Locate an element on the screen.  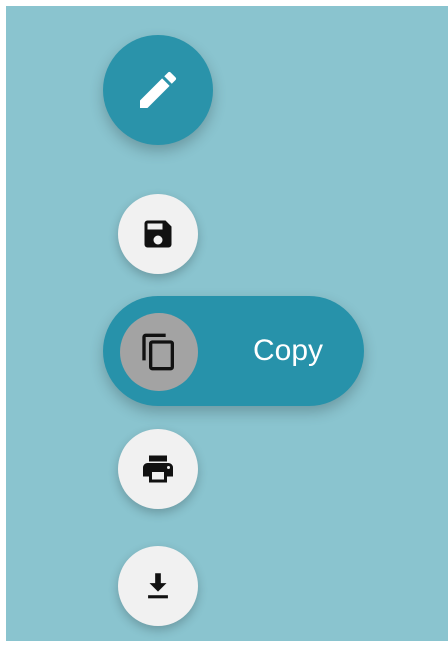
printer-icon is located at coordinates (158, 469).